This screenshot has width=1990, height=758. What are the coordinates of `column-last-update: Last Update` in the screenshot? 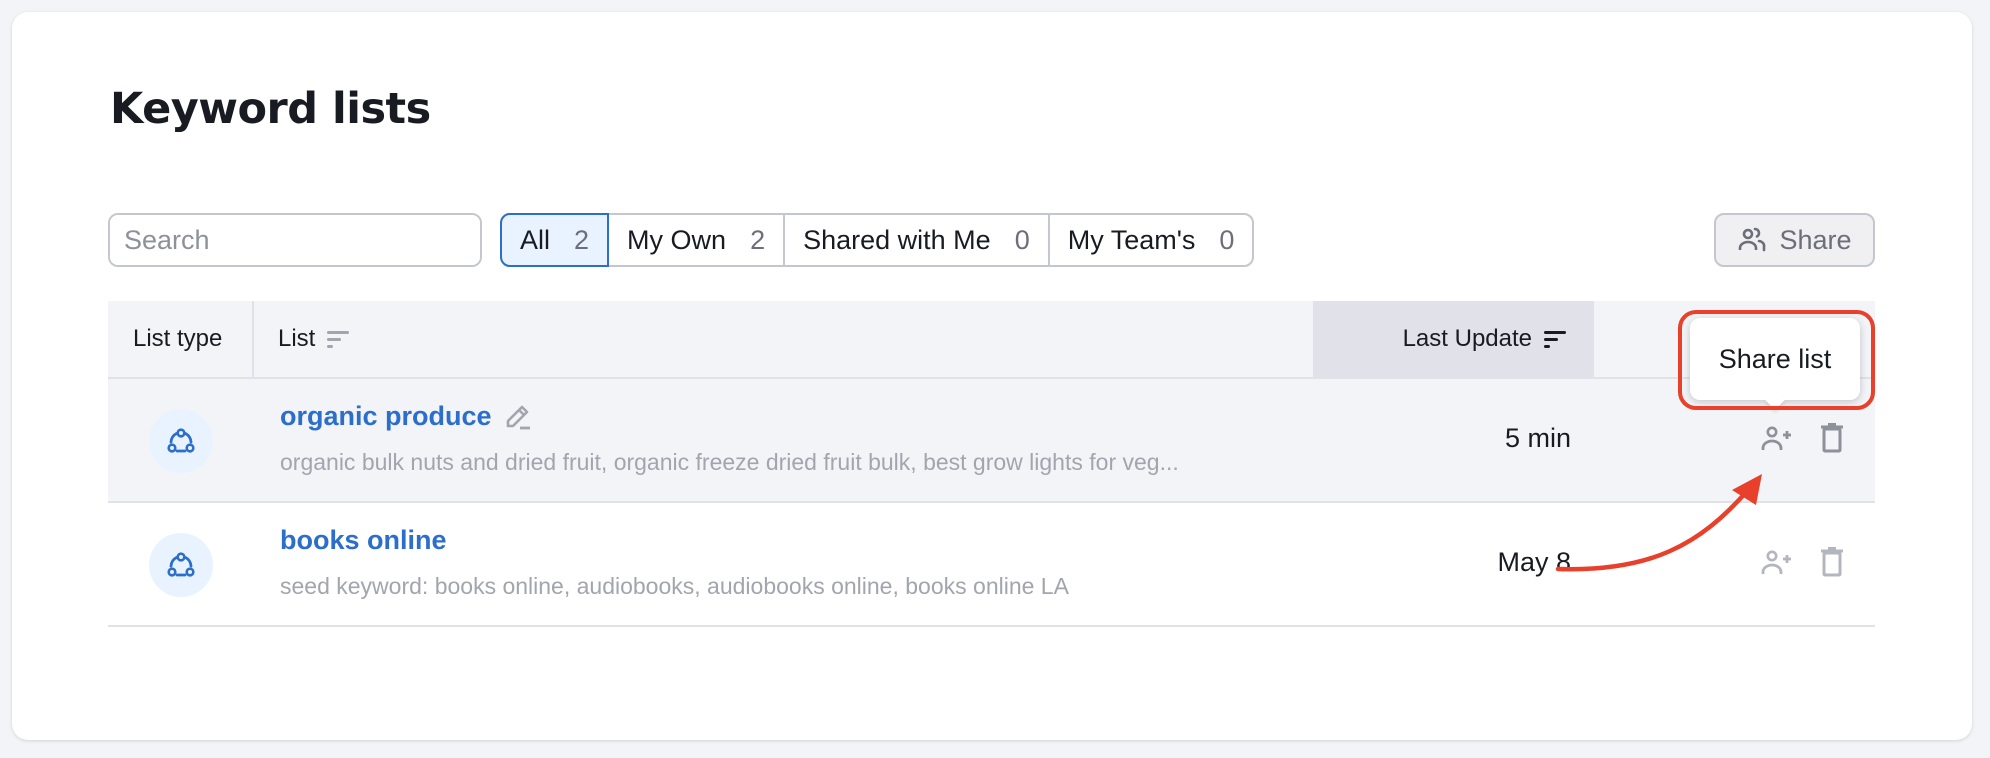 It's located at (1453, 339).